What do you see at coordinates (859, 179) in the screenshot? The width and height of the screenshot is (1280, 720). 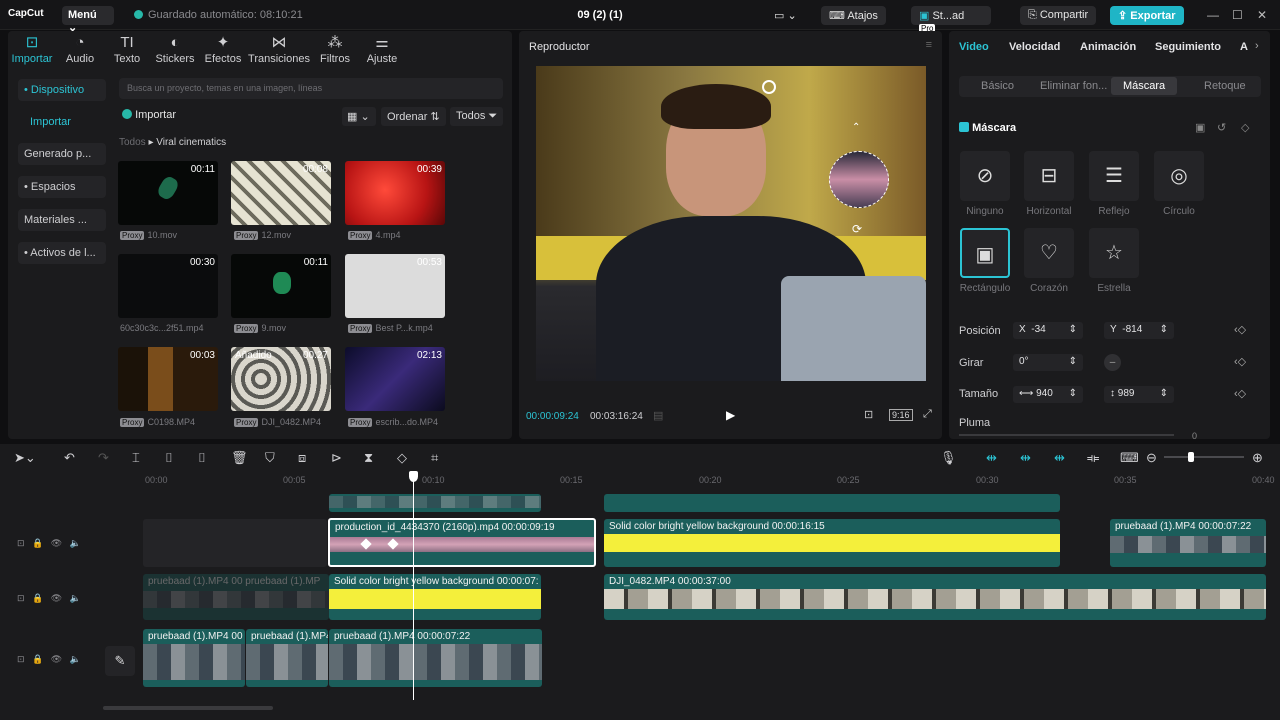 I see `mask-circle` at bounding box center [859, 179].